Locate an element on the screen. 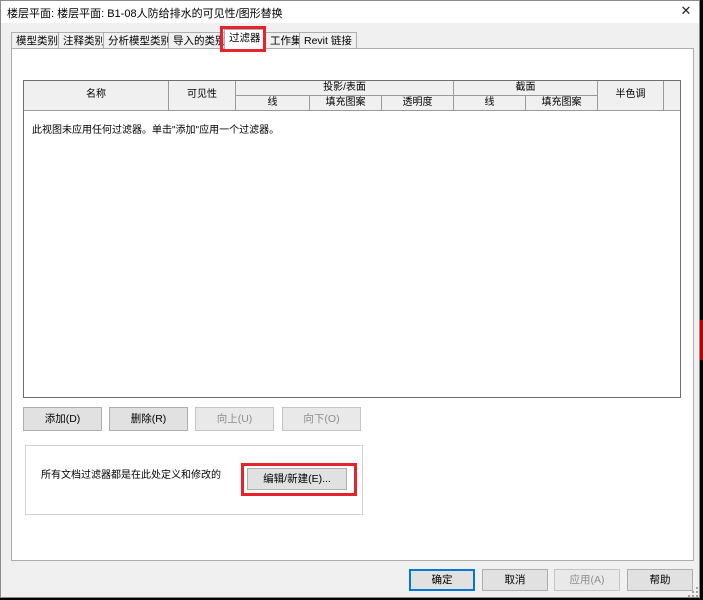 The width and height of the screenshot is (703, 600). delete-filter-button: 删除(R) is located at coordinates (148, 419).